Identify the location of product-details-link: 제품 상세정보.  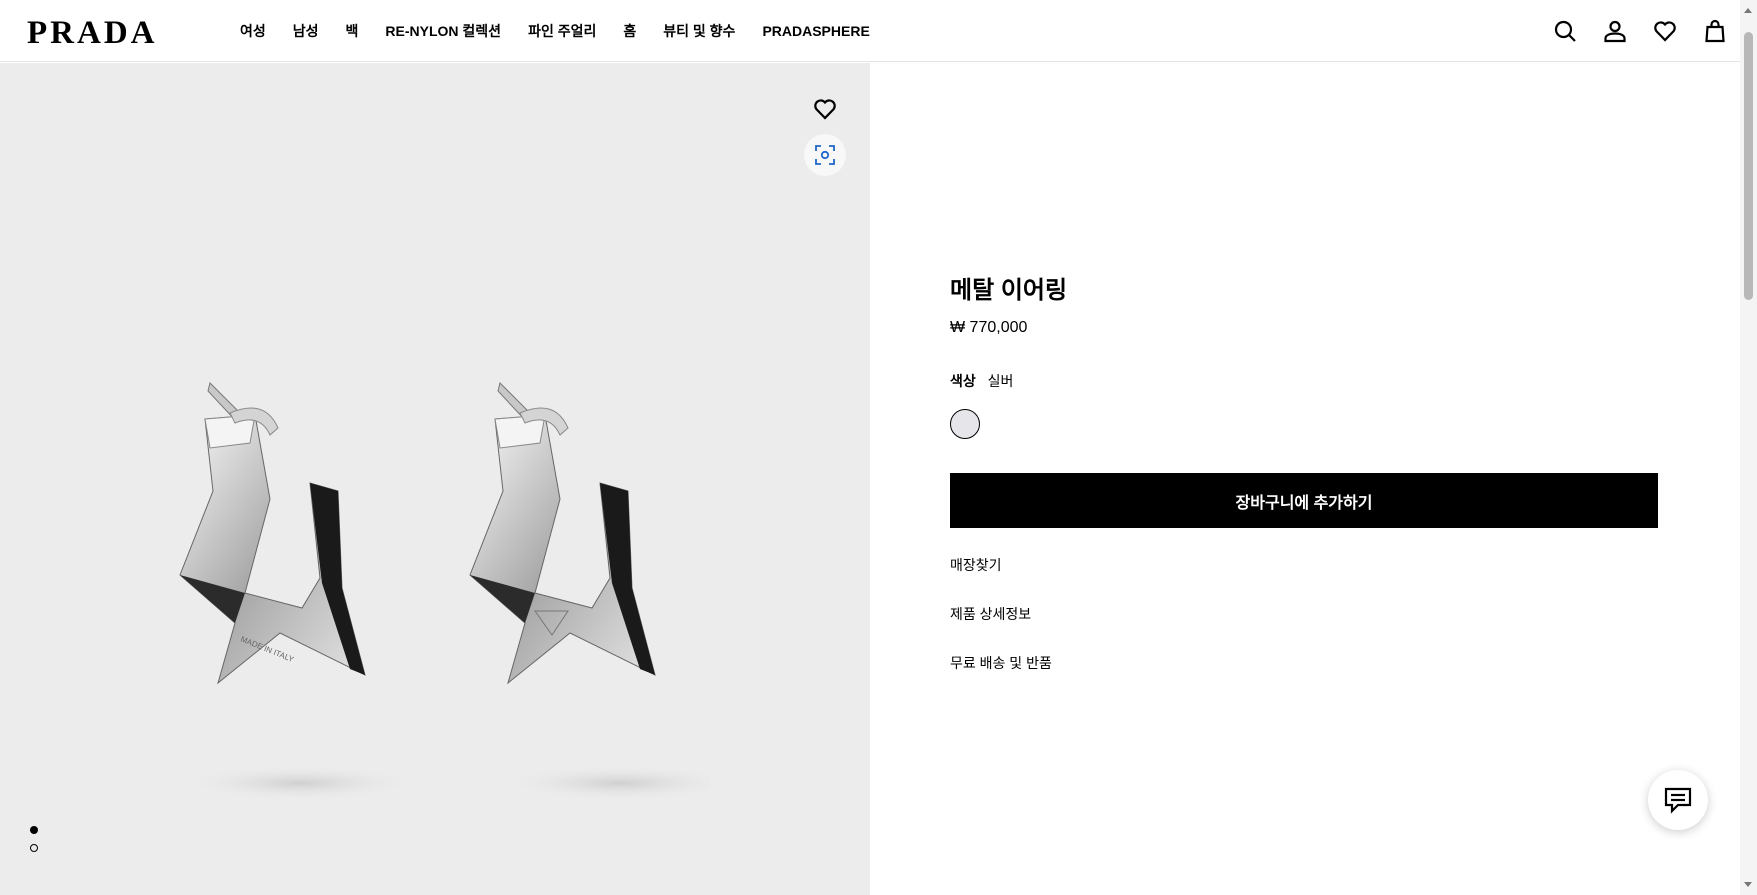
(1305, 614).